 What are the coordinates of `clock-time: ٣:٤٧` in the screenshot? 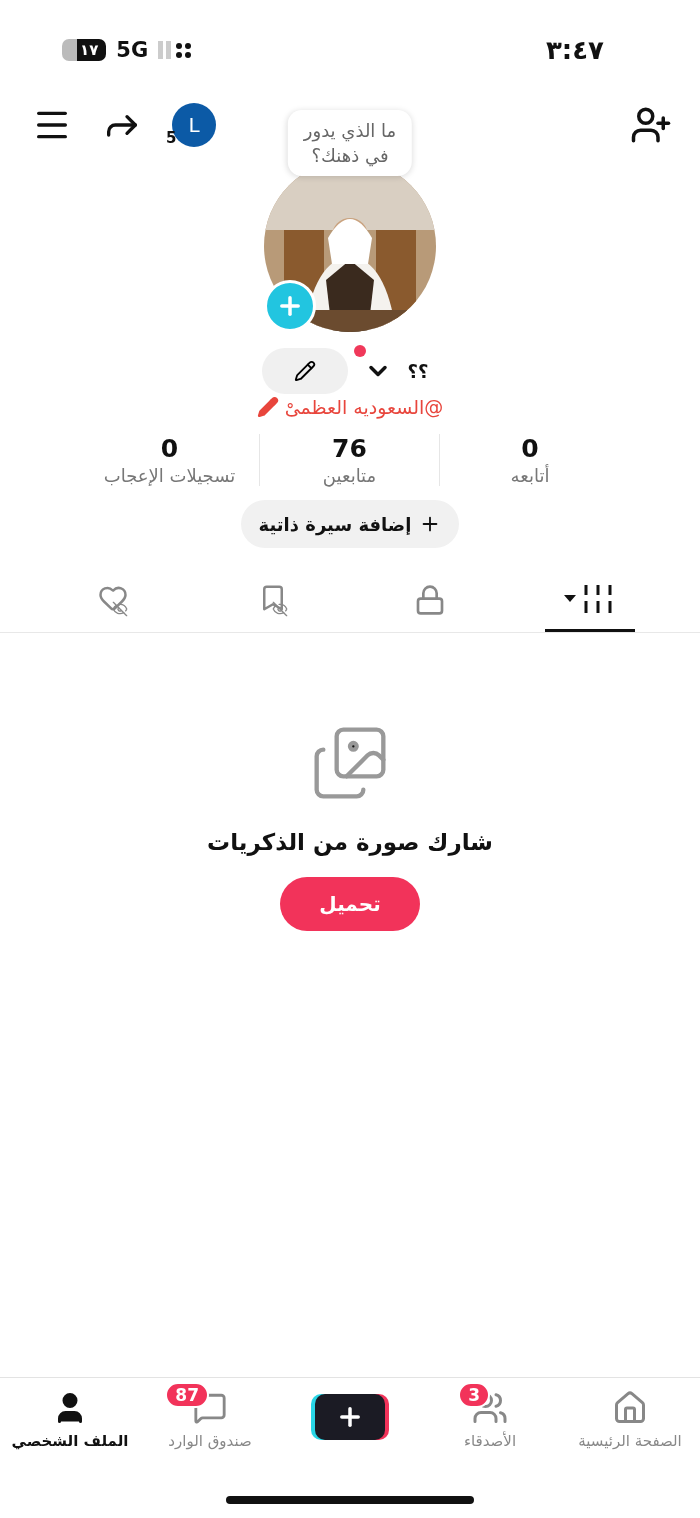 It's located at (575, 50).